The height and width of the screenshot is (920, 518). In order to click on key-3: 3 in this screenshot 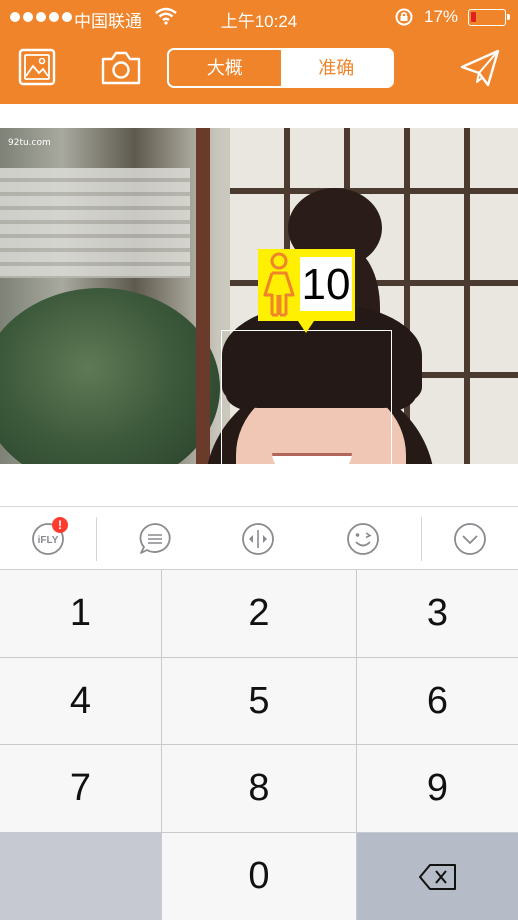, I will do `click(437, 613)`.